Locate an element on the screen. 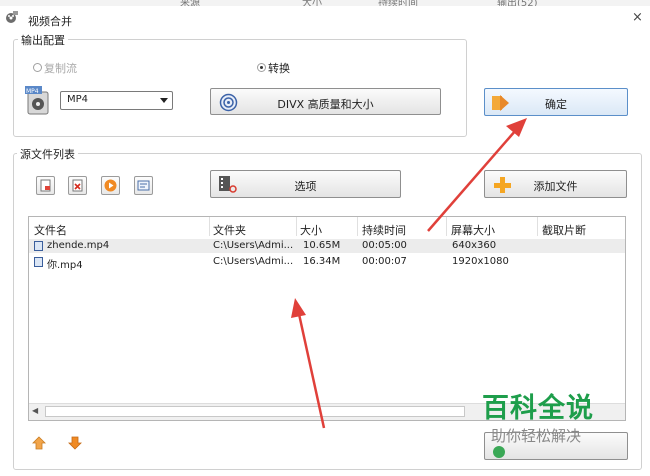 The width and height of the screenshot is (650, 476). scroll-left-arrow: ◀ is located at coordinates (35, 410).